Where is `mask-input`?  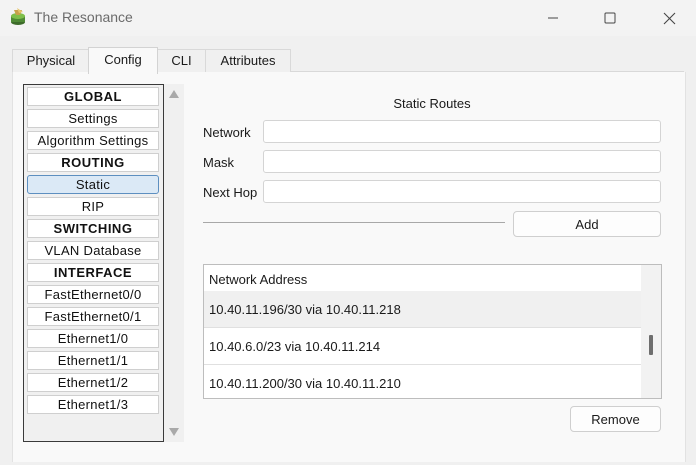
mask-input is located at coordinates (462, 161).